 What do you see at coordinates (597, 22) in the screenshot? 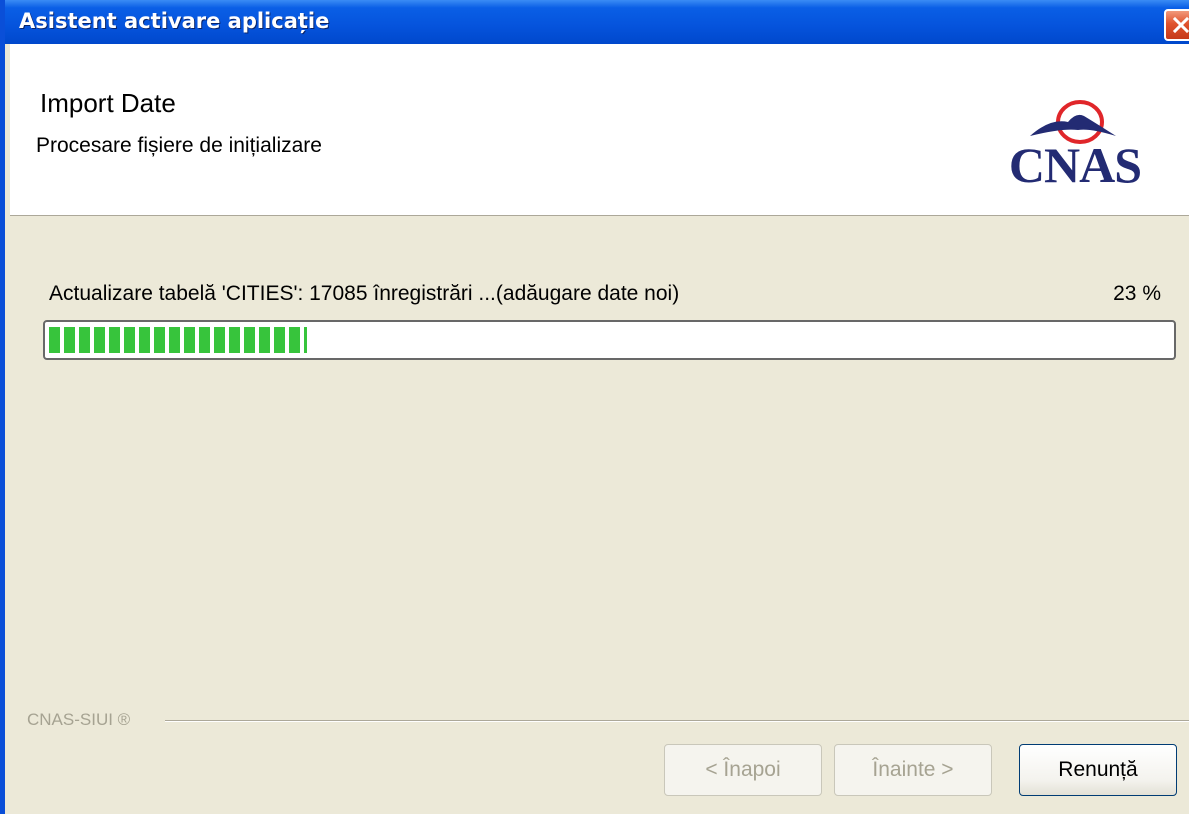
I see `title-bar: Asistent activare aplicație` at bounding box center [597, 22].